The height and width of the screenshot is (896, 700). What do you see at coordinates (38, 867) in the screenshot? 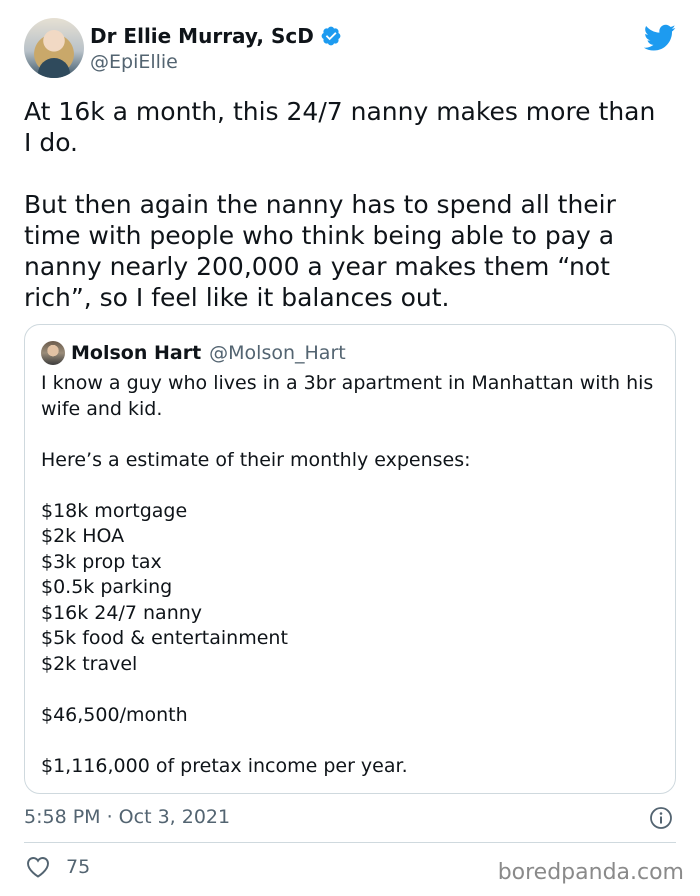
I see `heart-icon` at bounding box center [38, 867].